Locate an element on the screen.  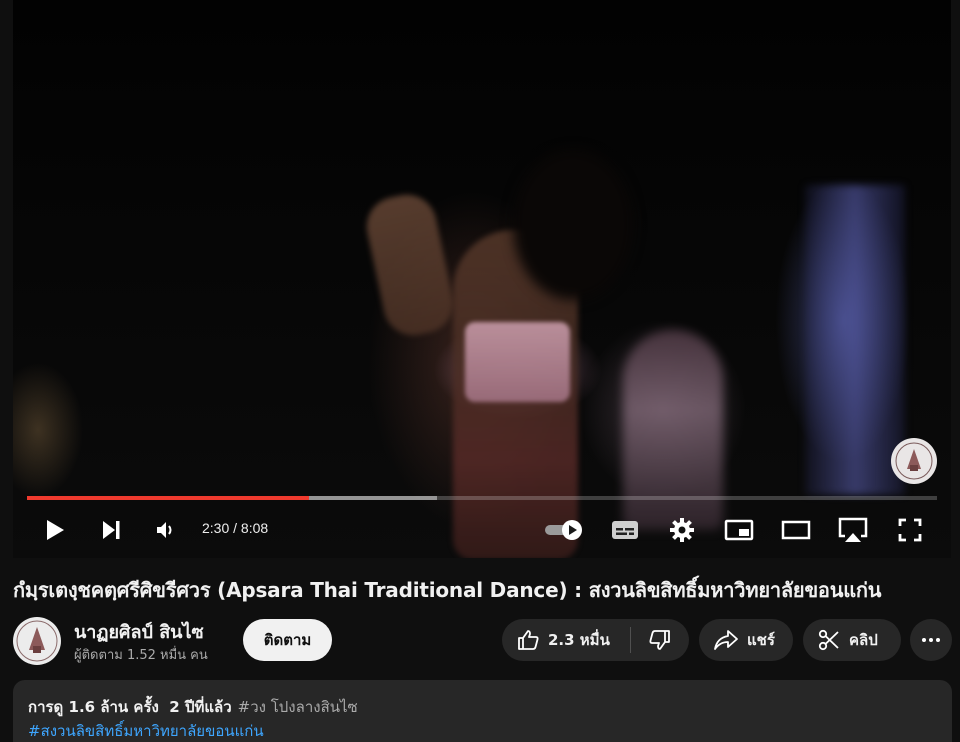
settings-icon is located at coordinates (682, 530).